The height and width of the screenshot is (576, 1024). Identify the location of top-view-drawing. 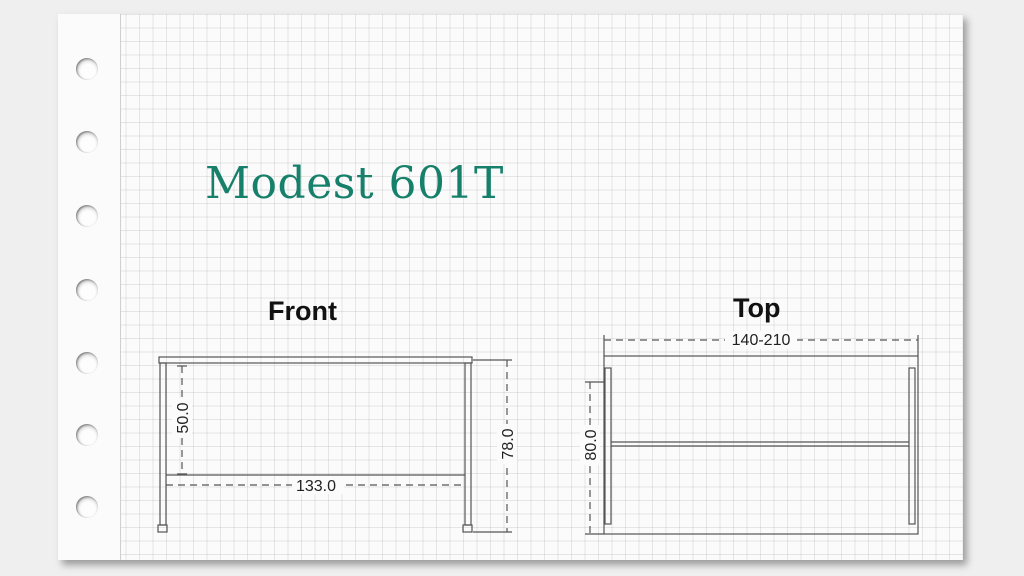
(752, 435).